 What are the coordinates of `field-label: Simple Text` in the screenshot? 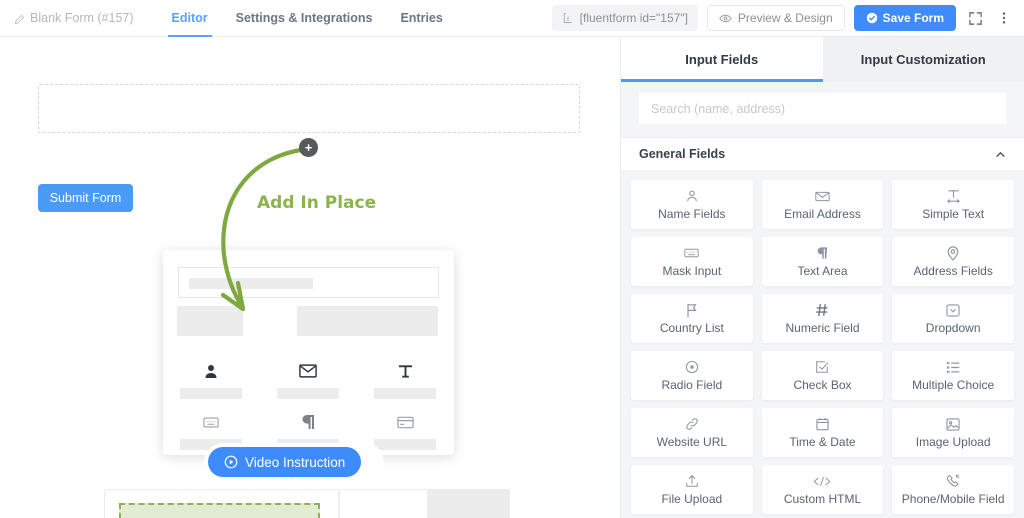 It's located at (953, 213).